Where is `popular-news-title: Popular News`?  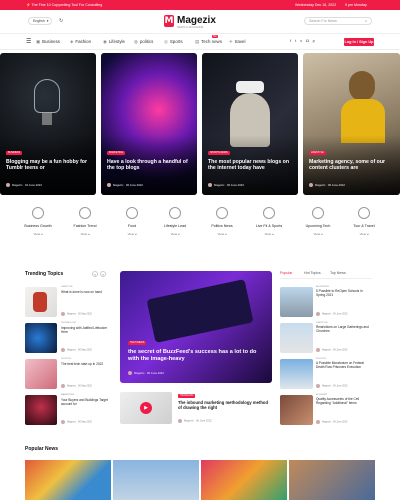 popular-news-title: Popular News is located at coordinates (42, 449).